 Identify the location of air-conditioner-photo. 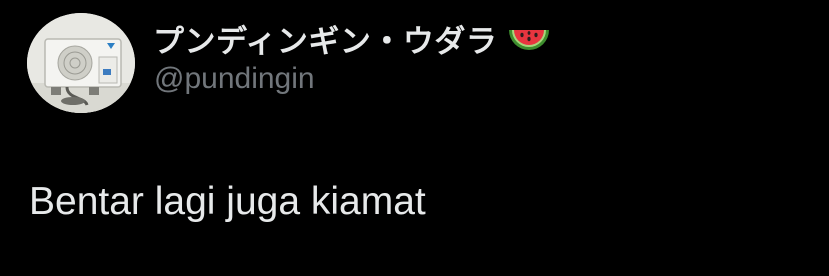
(81, 63).